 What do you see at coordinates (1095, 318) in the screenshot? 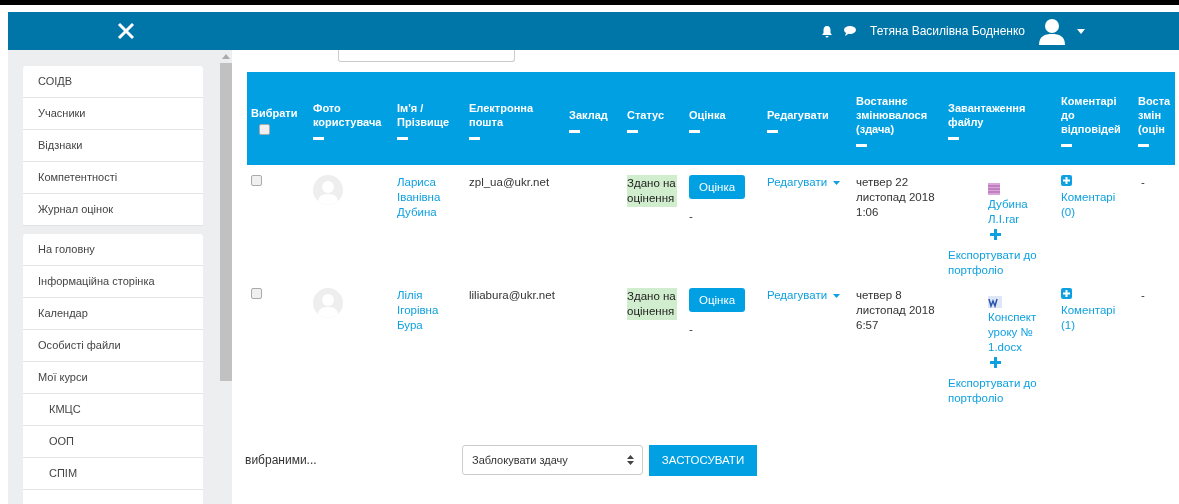
I see `comments-link: Коментарі (1)` at bounding box center [1095, 318].